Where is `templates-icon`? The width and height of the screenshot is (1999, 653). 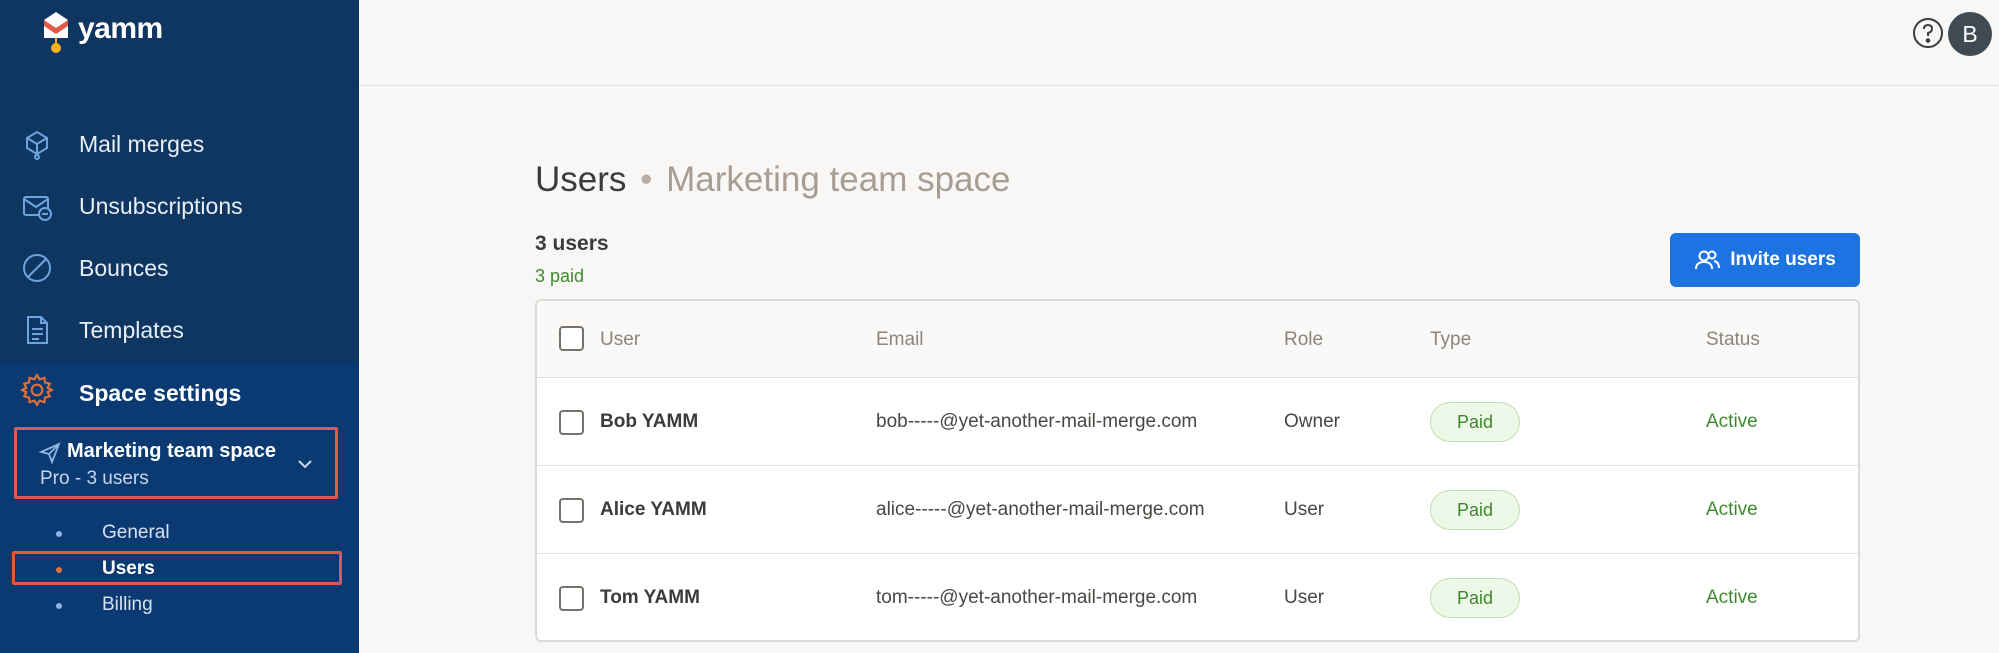 templates-icon is located at coordinates (37, 330).